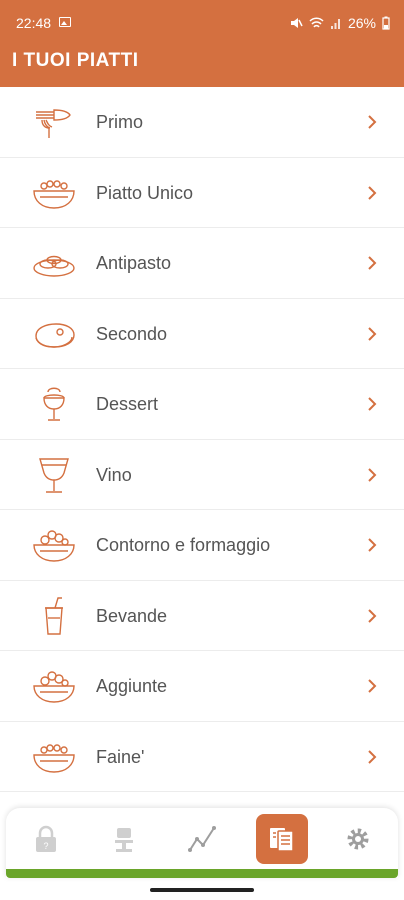  I want to click on nav-stats, so click(202, 839).